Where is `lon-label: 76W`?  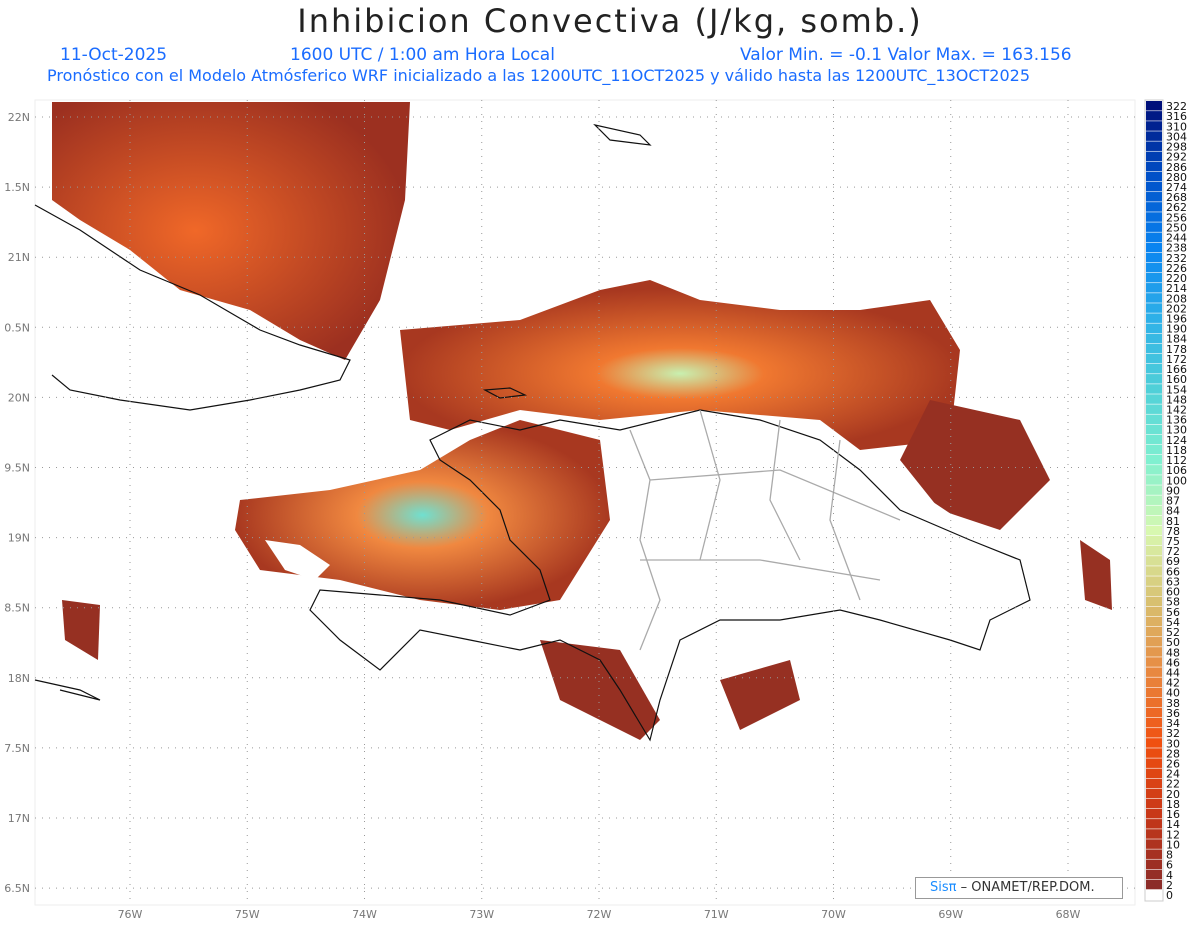 lon-label: 76W is located at coordinates (130, 914).